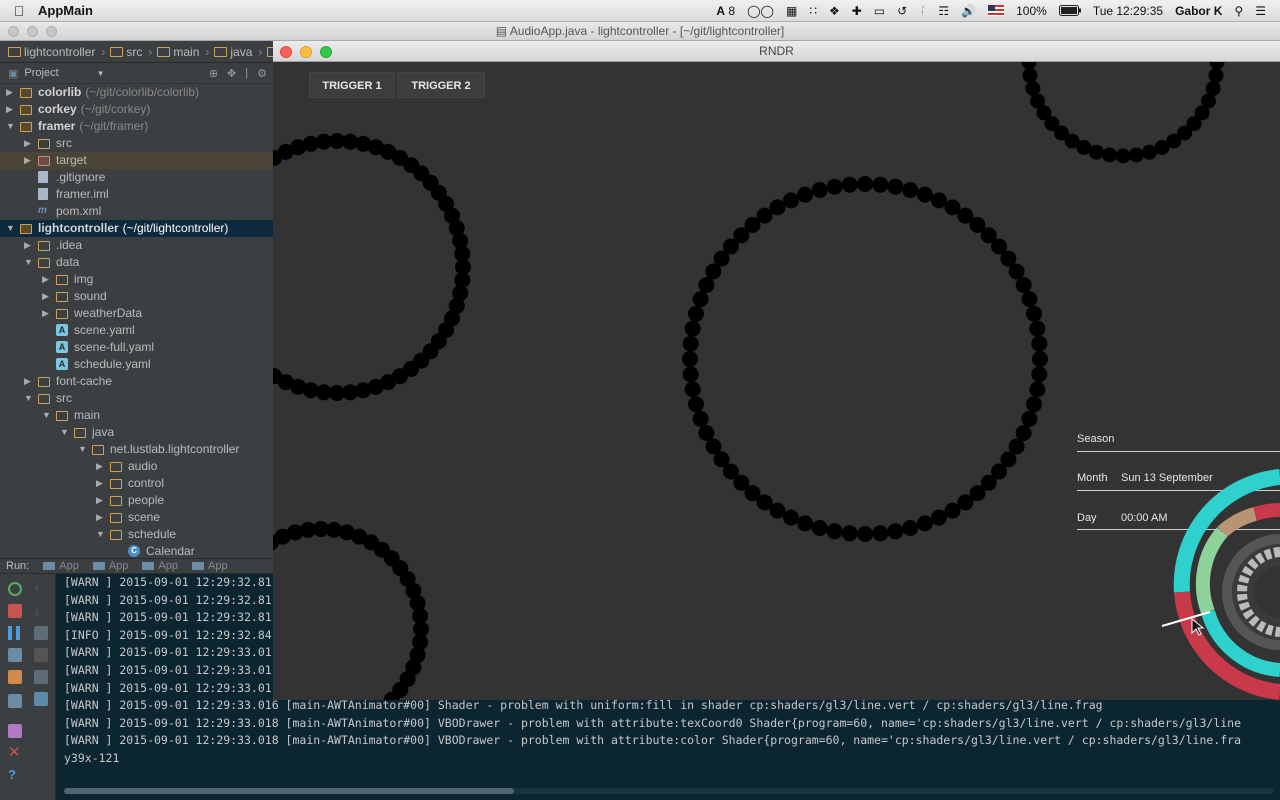 This screenshot has width=1280, height=800. Describe the element at coordinates (41, 611) in the screenshot. I see `scroll-down-icon: ↓` at that location.